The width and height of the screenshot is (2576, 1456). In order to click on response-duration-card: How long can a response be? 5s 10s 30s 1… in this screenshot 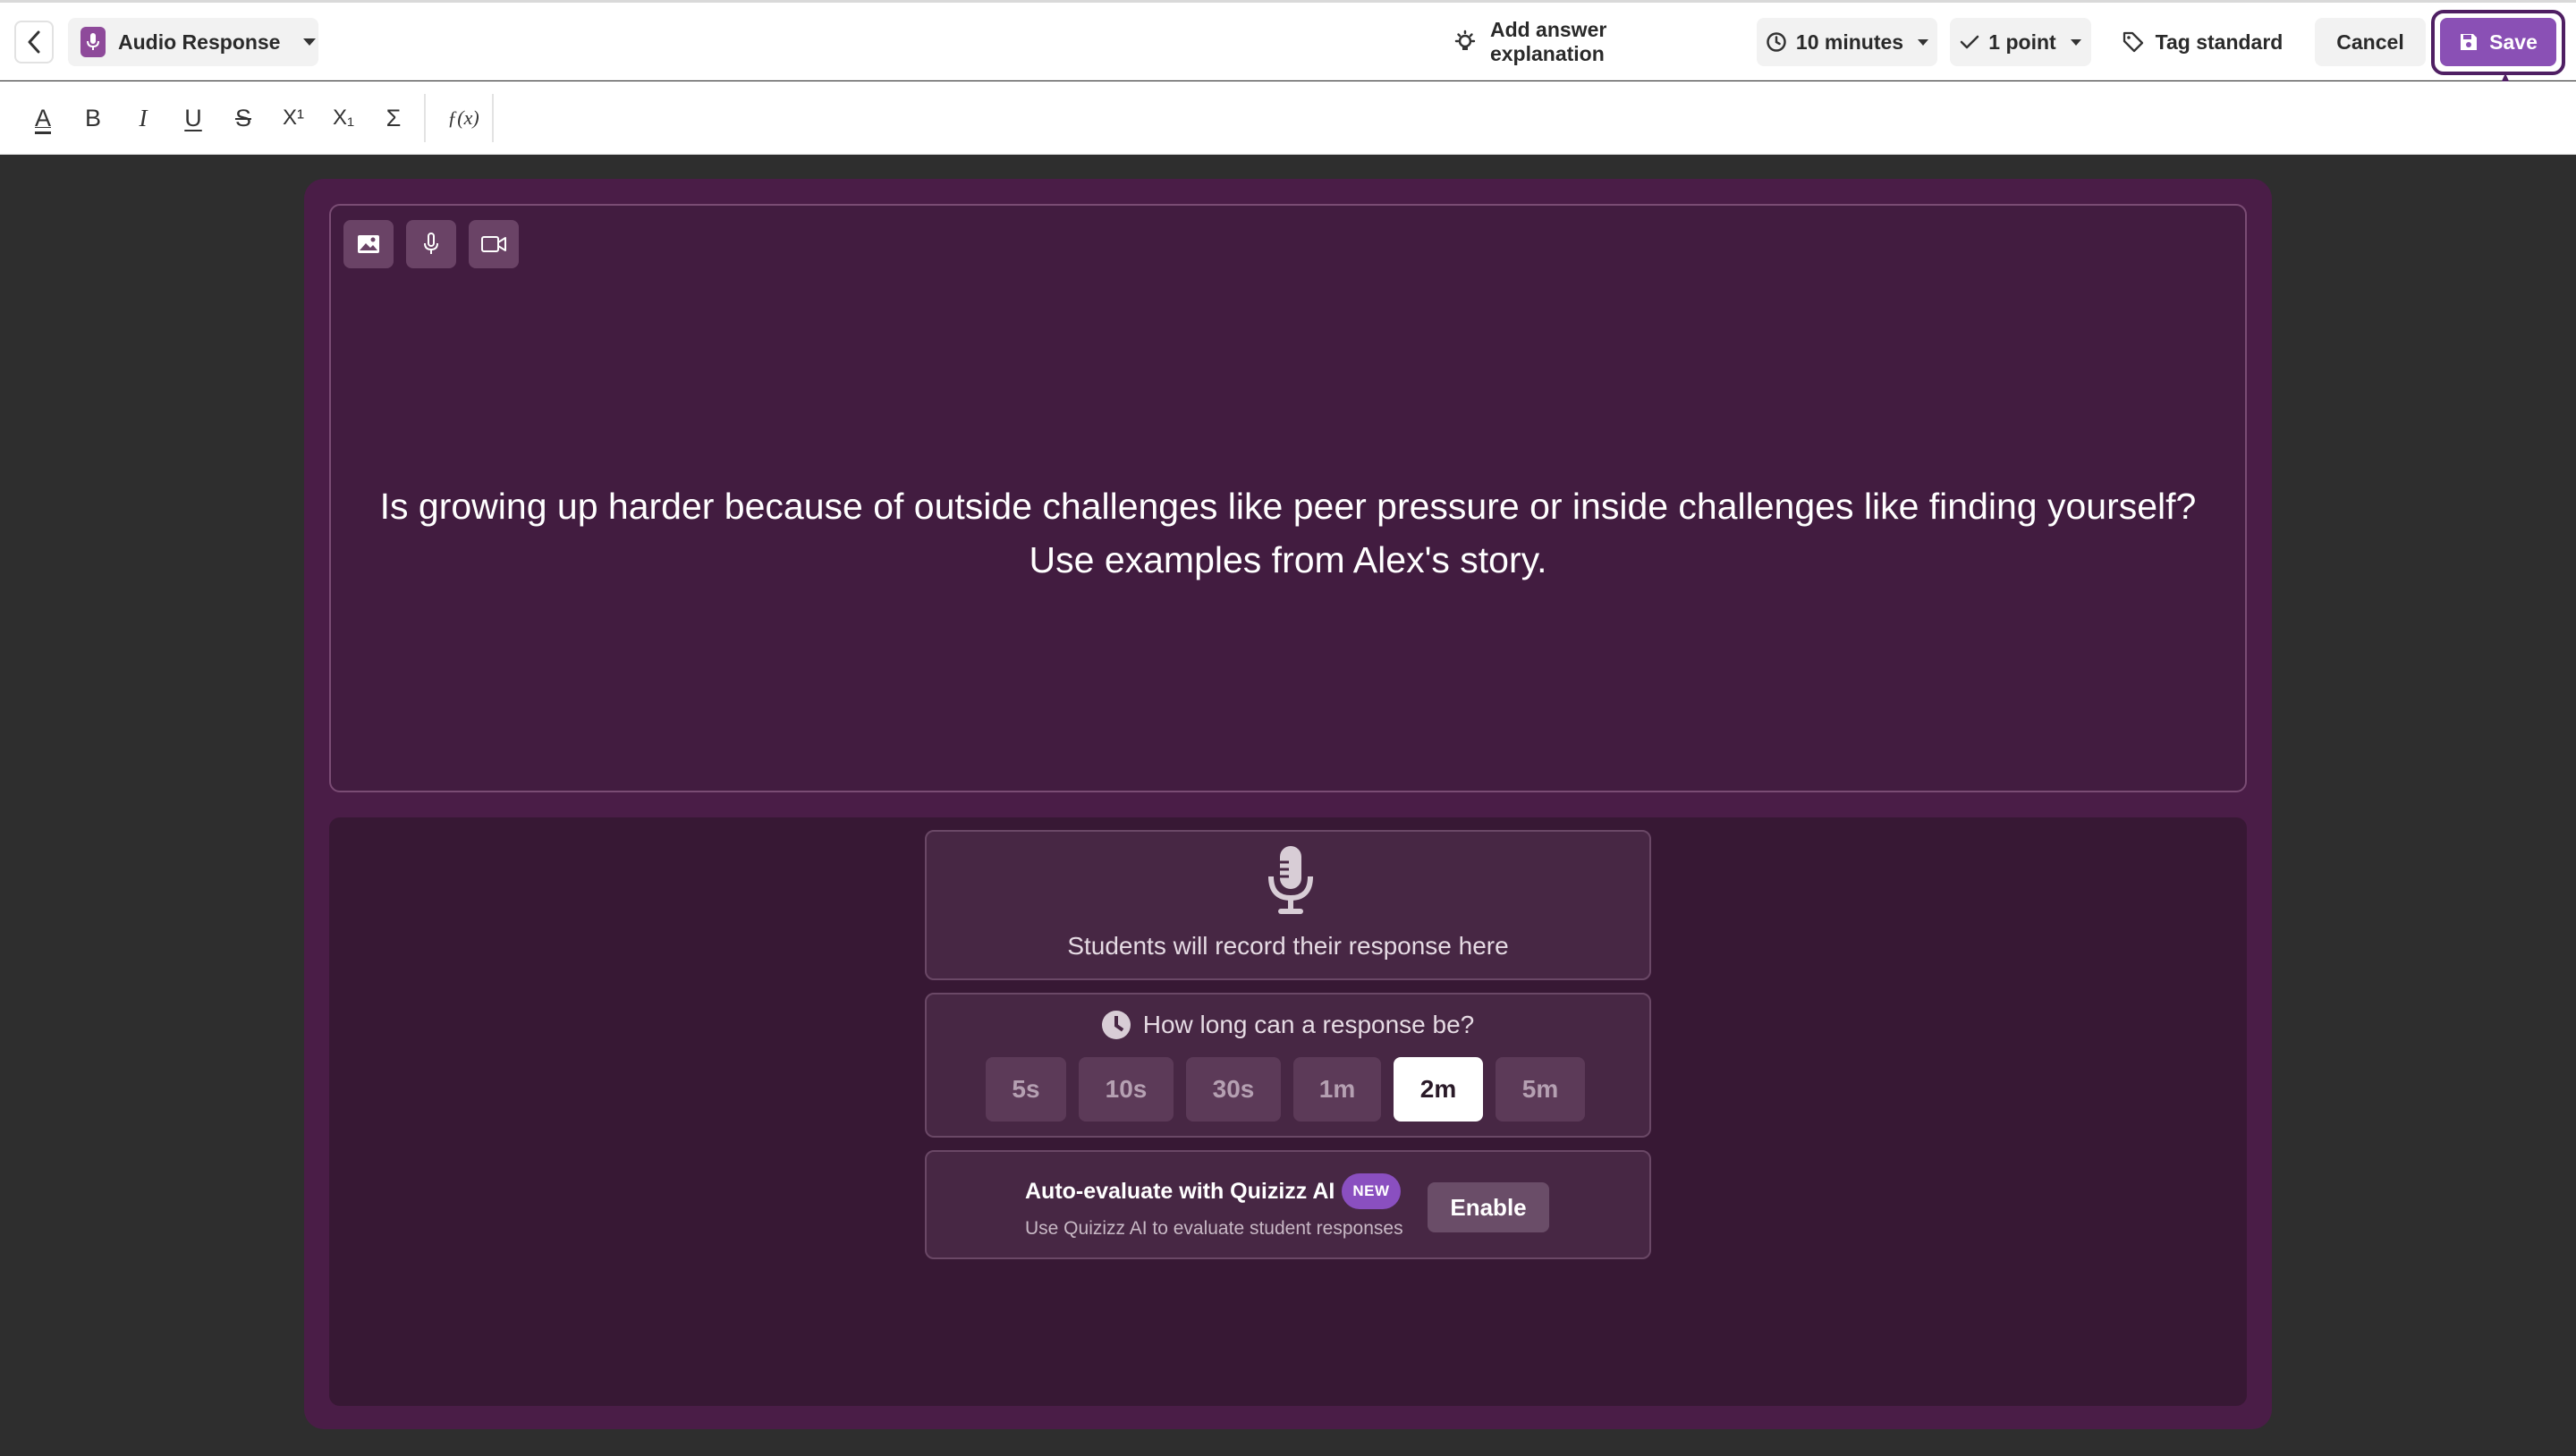, I will do `click(1288, 1065)`.